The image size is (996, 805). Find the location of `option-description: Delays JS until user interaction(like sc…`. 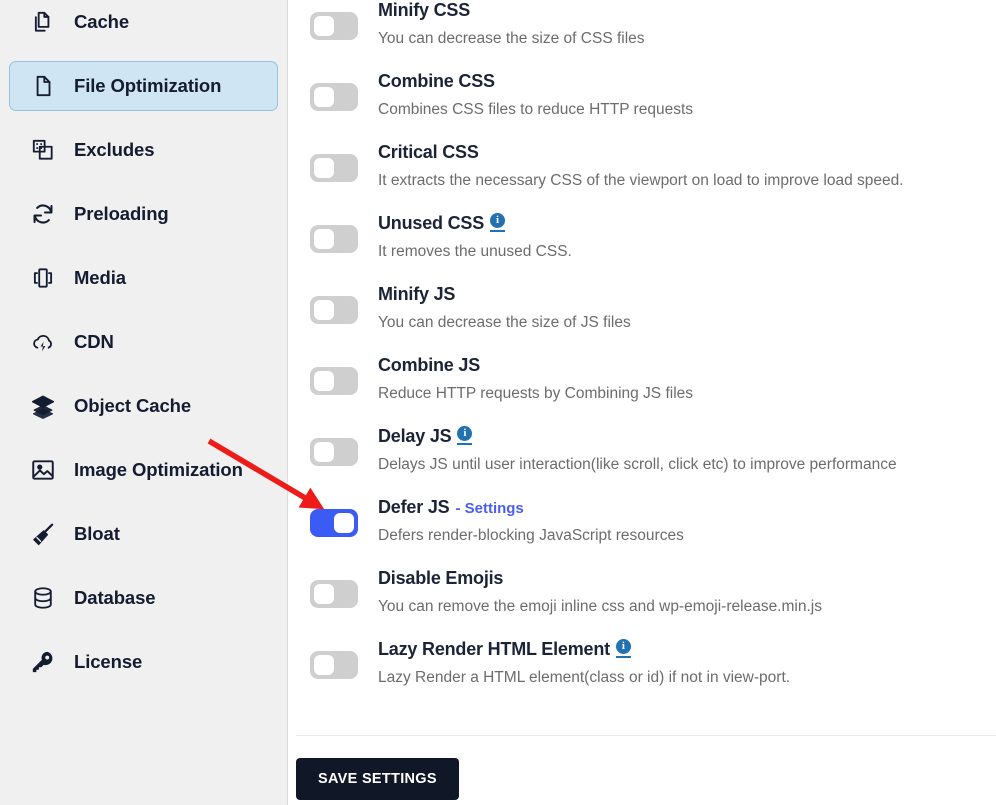

option-description: Delays JS until user interaction(like sc… is located at coordinates (637, 464).